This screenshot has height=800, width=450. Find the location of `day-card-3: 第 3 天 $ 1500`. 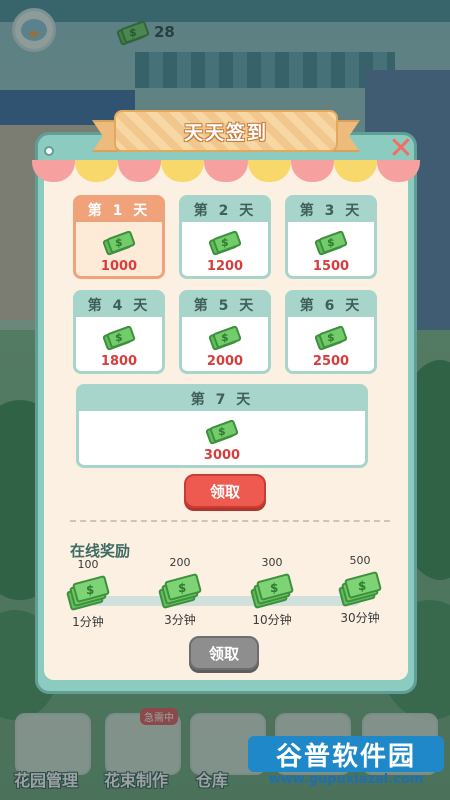

day-card-3: 第 3 天 $ 1500 is located at coordinates (331, 237).